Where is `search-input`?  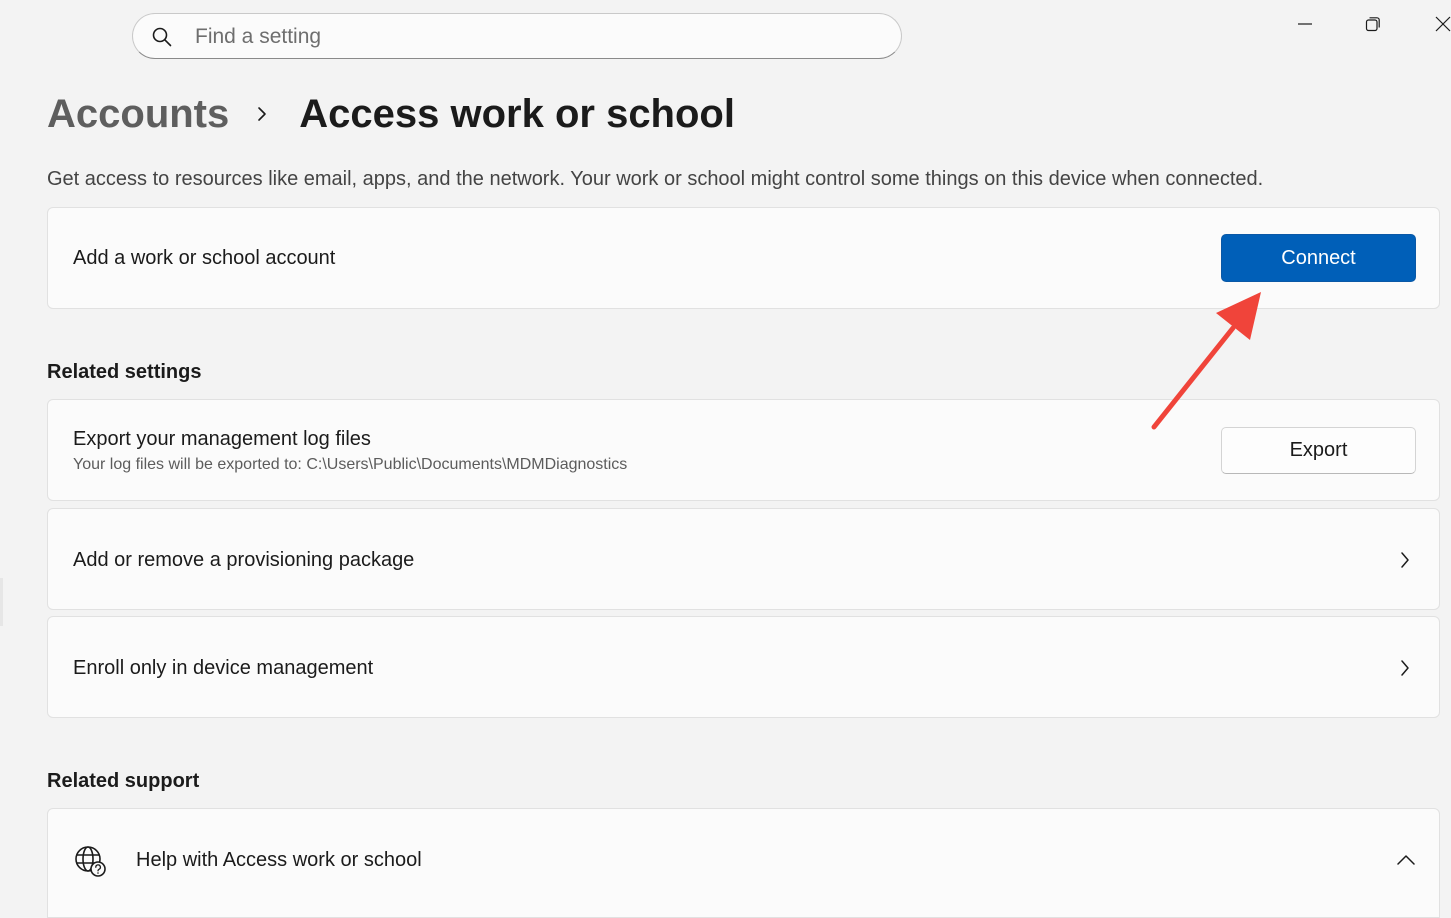
search-input is located at coordinates (540, 37).